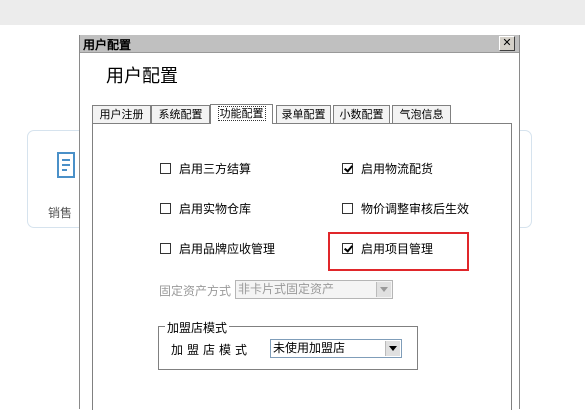 Image resolution: width=585 pixels, height=410 pixels. What do you see at coordinates (415, 209) in the screenshot?
I see `checkbox-label: 物价调整审核后生效` at bounding box center [415, 209].